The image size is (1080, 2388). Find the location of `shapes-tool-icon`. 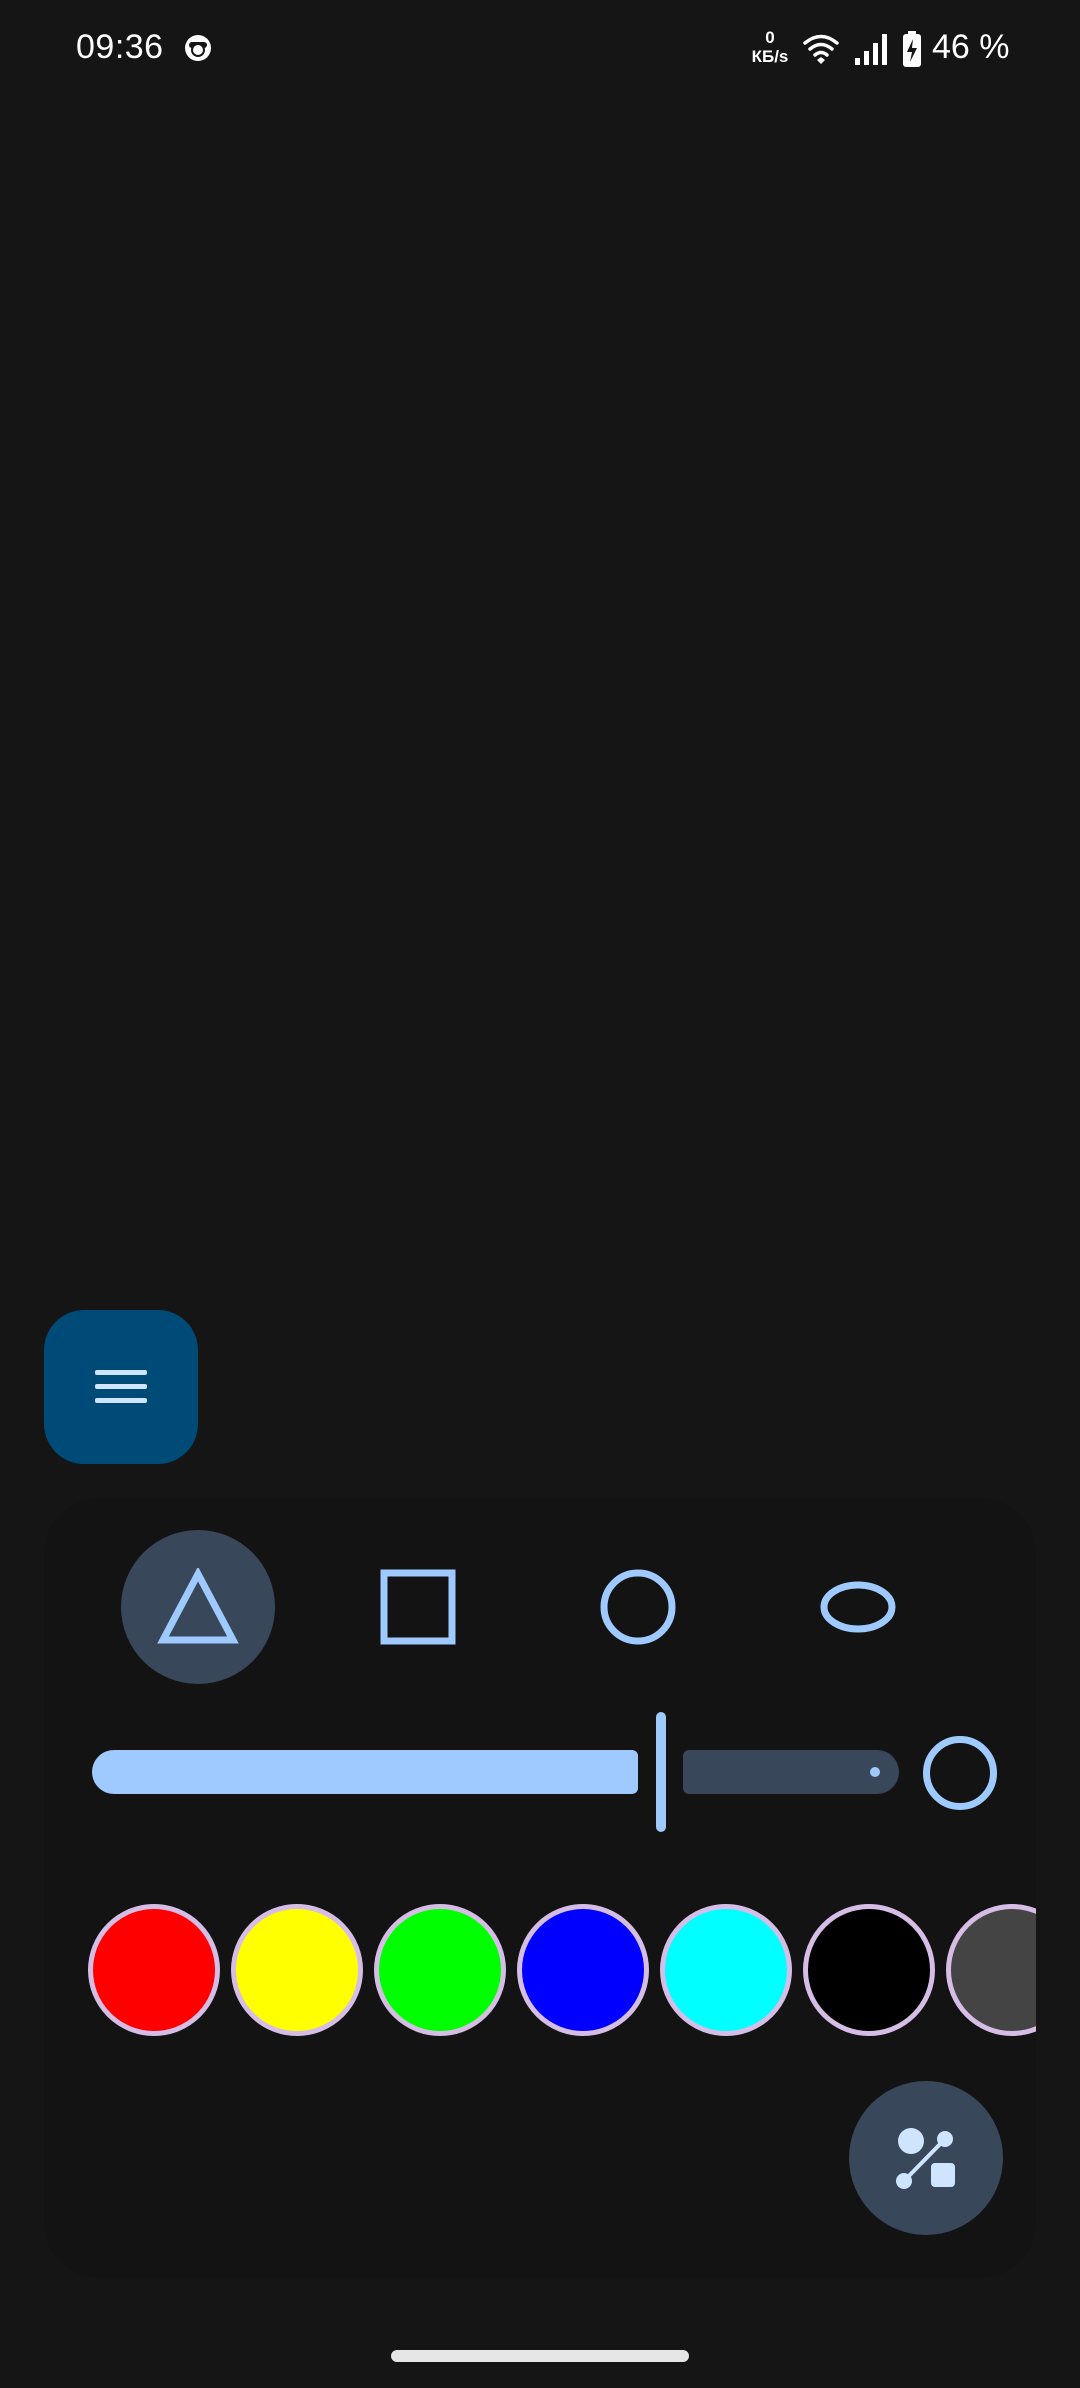

shapes-tool-icon is located at coordinates (925, 2158).